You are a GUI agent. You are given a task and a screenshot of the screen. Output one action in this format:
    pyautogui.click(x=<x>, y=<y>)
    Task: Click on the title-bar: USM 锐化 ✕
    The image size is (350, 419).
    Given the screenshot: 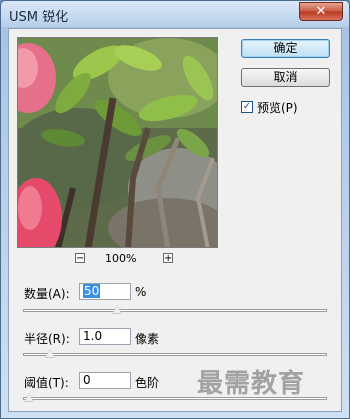 What is the action you would take?
    pyautogui.click(x=175, y=14)
    